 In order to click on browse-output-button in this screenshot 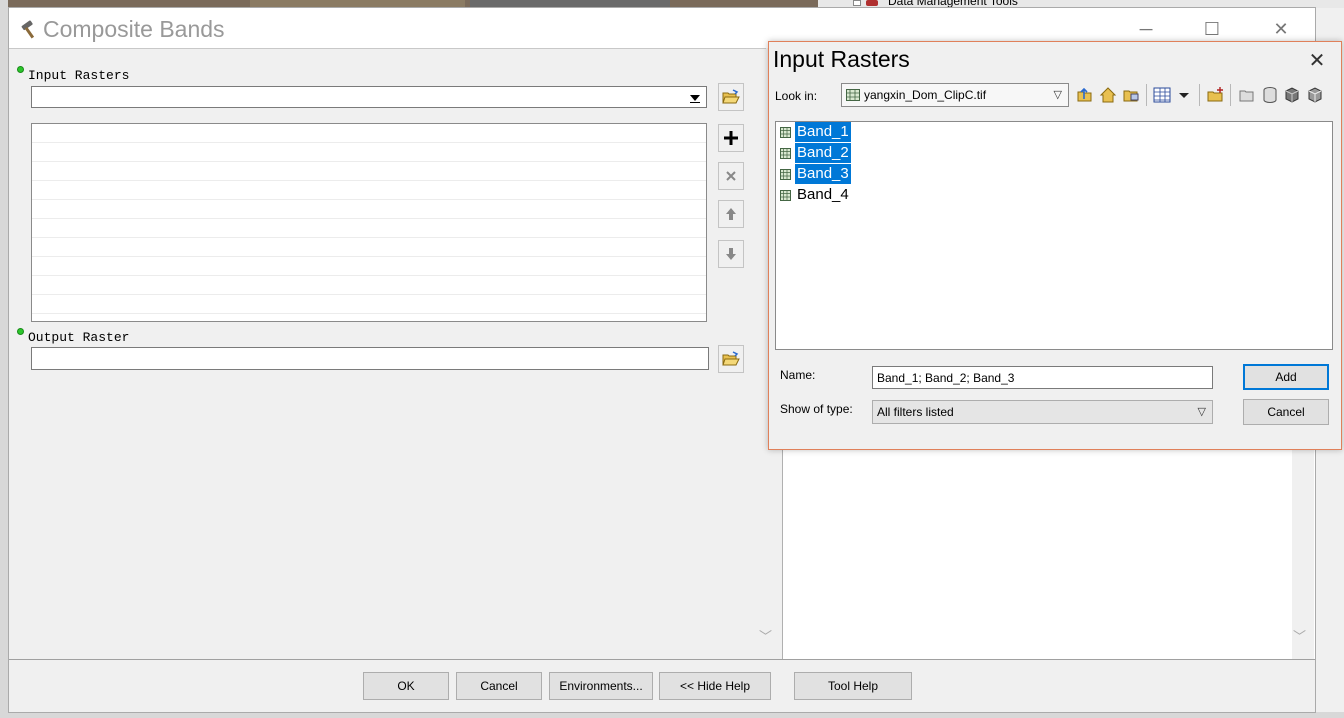, I will do `click(731, 359)`.